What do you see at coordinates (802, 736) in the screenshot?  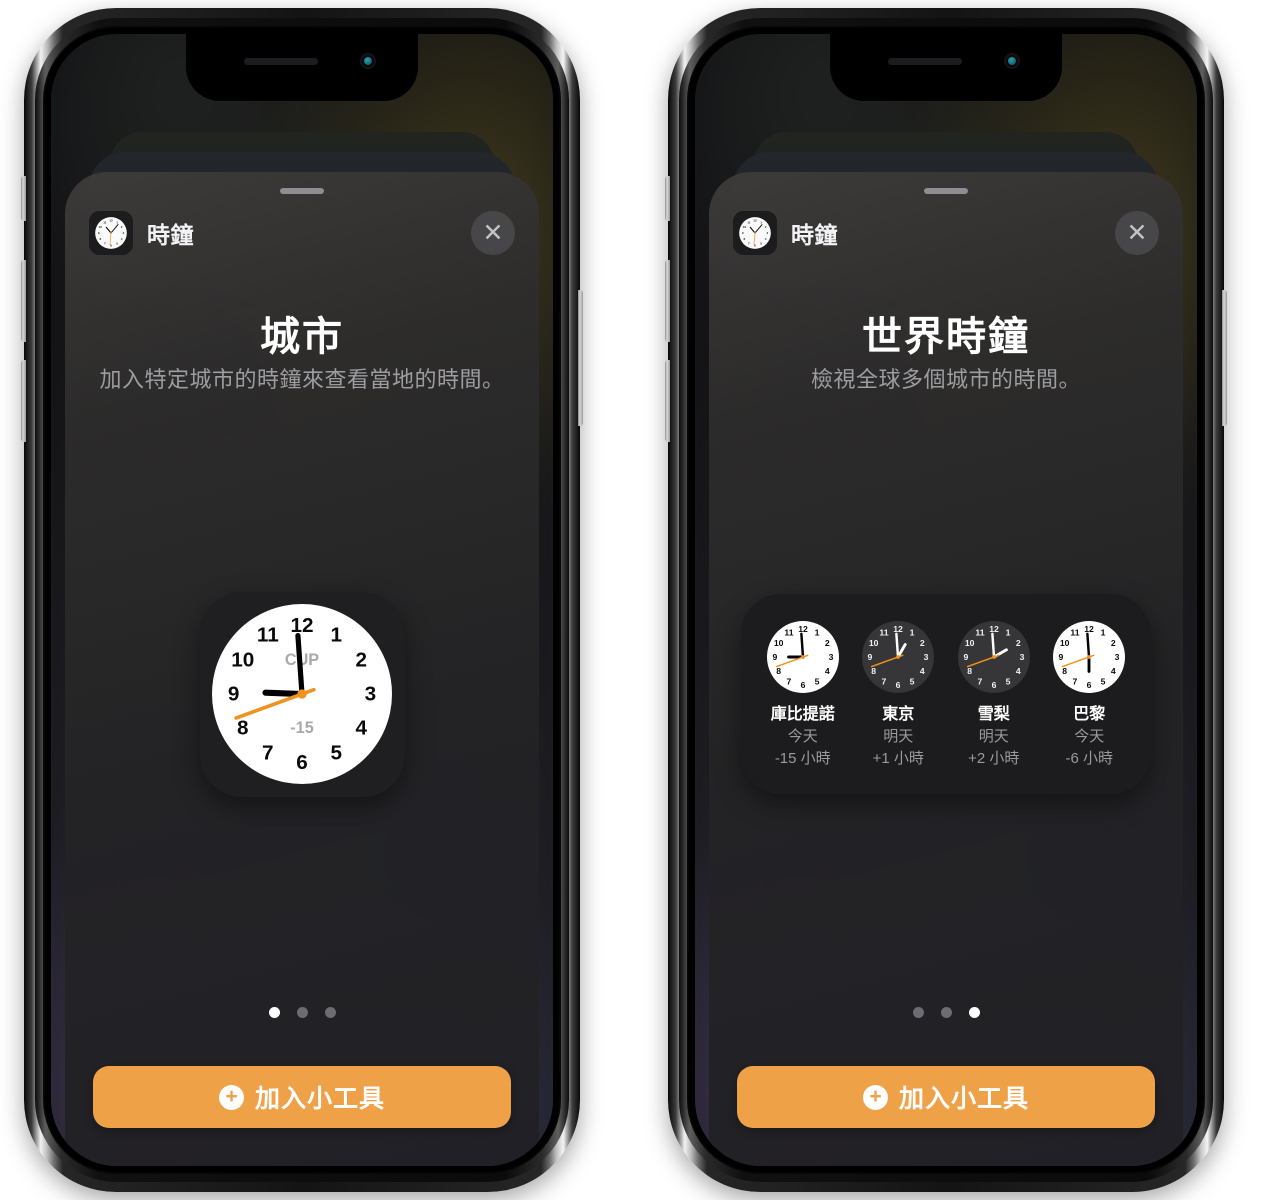 I see `city-day: 今天` at bounding box center [802, 736].